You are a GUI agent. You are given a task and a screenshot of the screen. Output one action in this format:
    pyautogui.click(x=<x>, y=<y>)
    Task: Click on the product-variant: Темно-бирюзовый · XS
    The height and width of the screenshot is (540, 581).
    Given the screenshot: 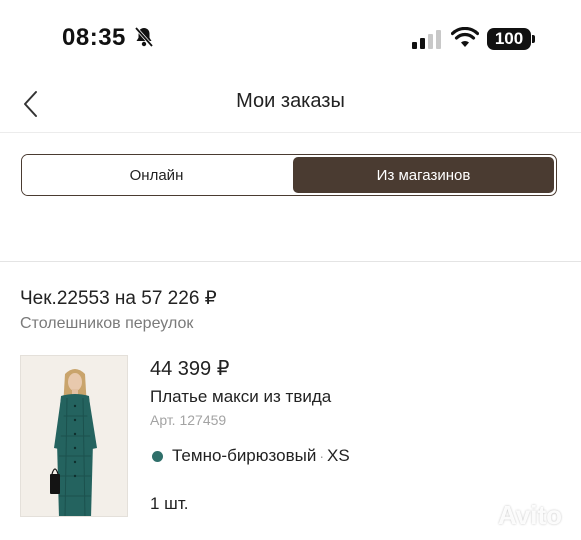 What is the action you would take?
    pyautogui.click(x=251, y=456)
    